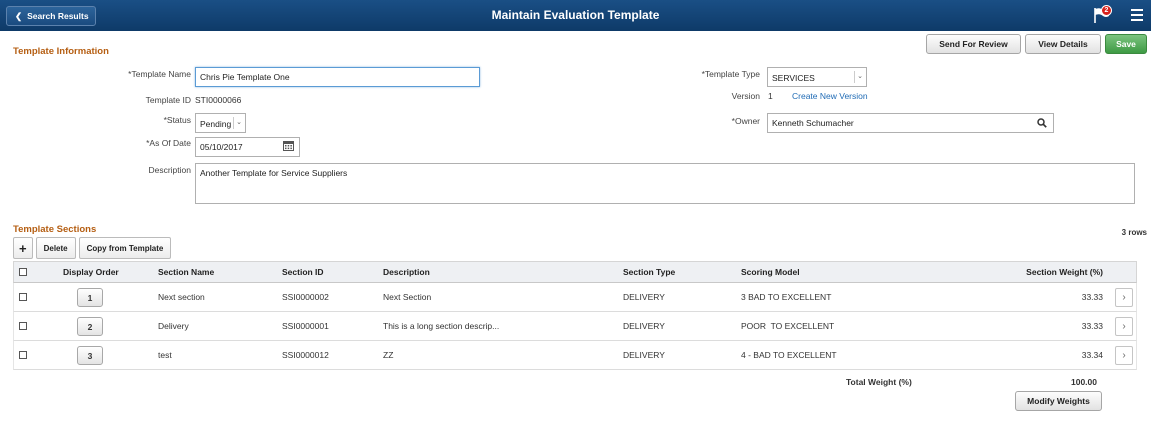  What do you see at coordinates (337, 77) in the screenshot?
I see `template-name-input: Chris Pie Template One` at bounding box center [337, 77].